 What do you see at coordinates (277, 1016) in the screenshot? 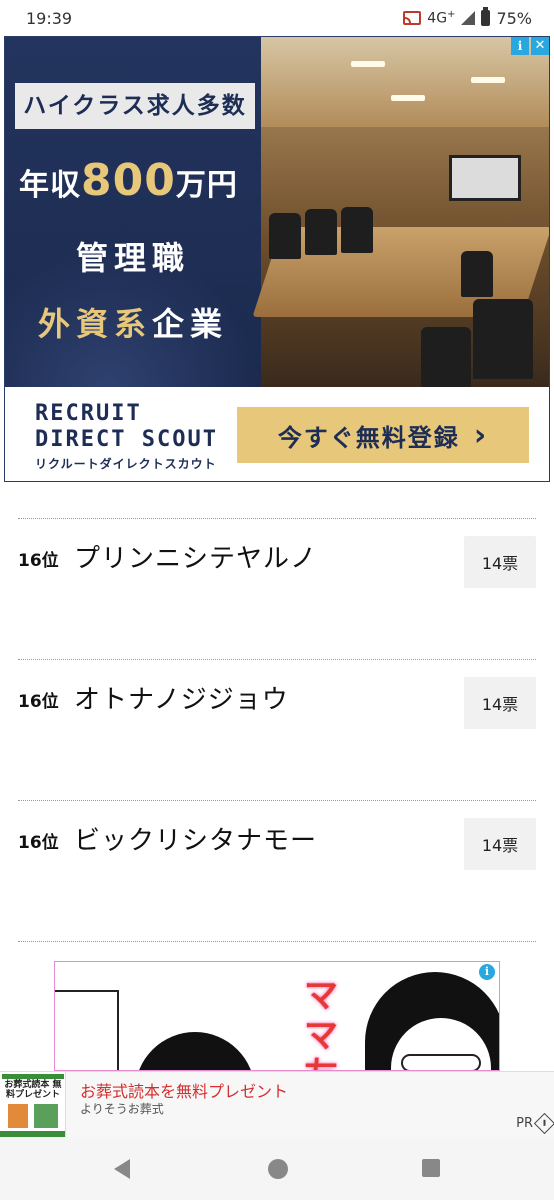
I see `manga-ad: ママ友 i` at bounding box center [277, 1016].